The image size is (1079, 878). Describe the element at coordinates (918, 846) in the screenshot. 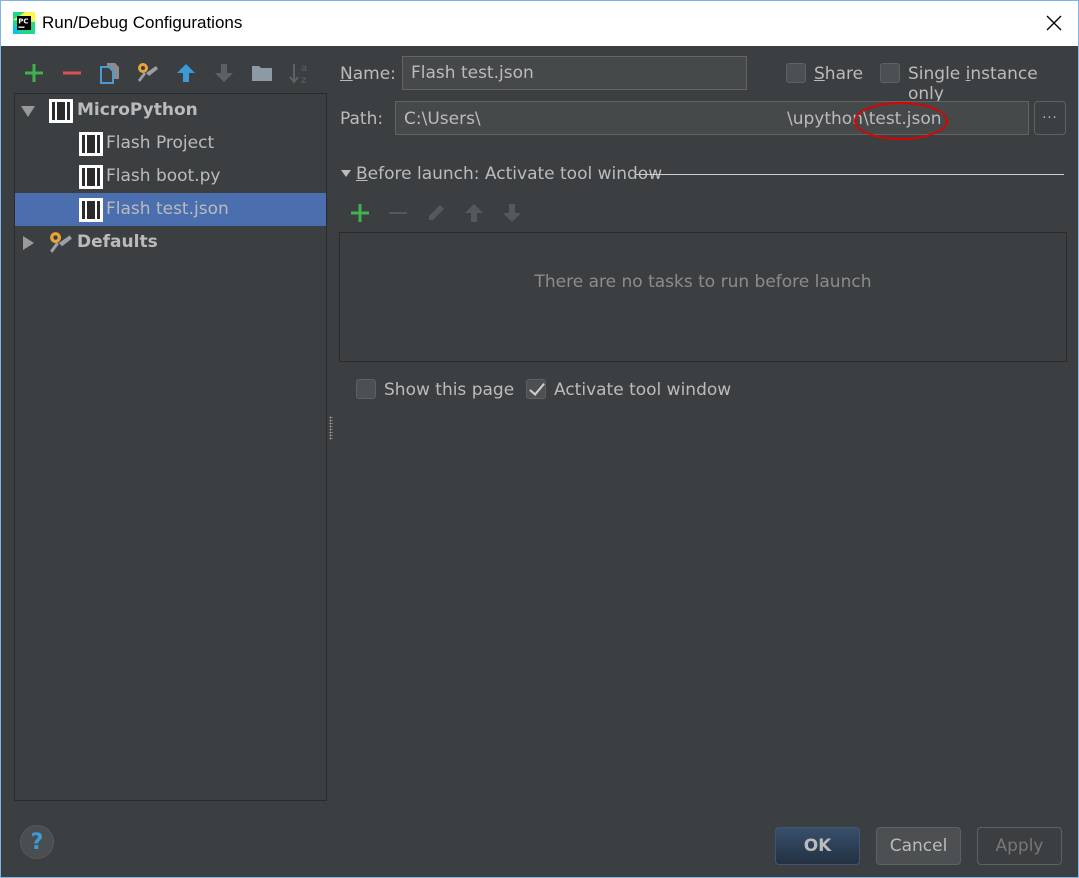

I see `cancel-button: Cancel` at that location.